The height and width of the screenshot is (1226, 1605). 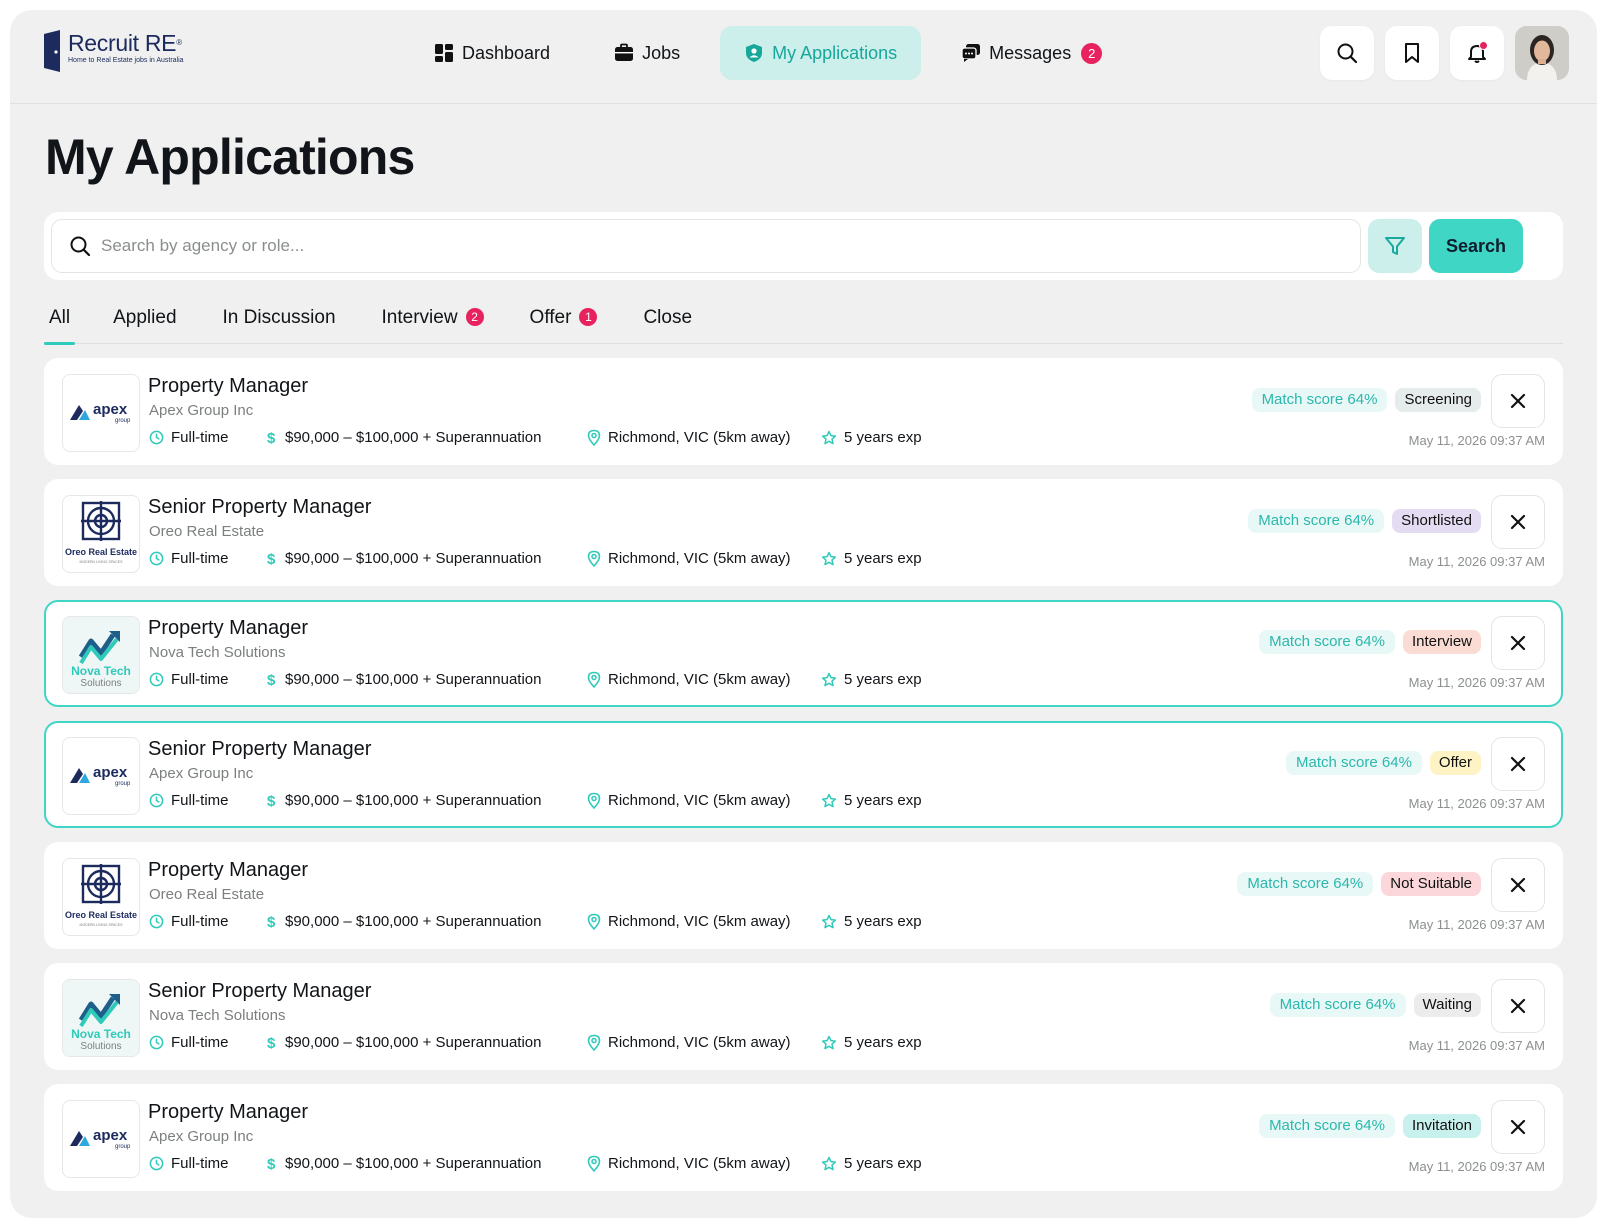 I want to click on header-tools, so click(x=1444, y=53).